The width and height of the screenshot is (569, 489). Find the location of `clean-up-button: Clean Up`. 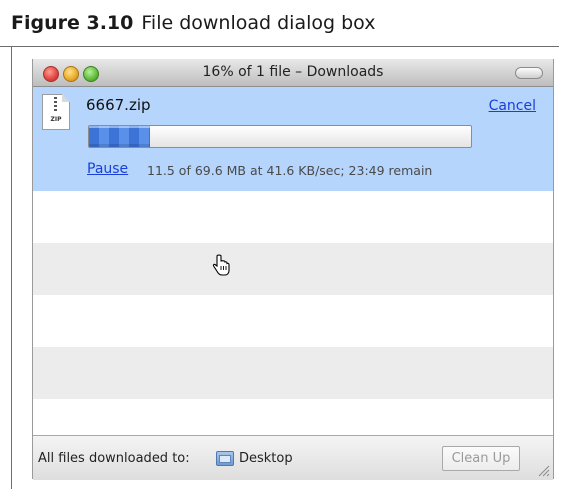

clean-up-button: Clean Up is located at coordinates (481, 458).